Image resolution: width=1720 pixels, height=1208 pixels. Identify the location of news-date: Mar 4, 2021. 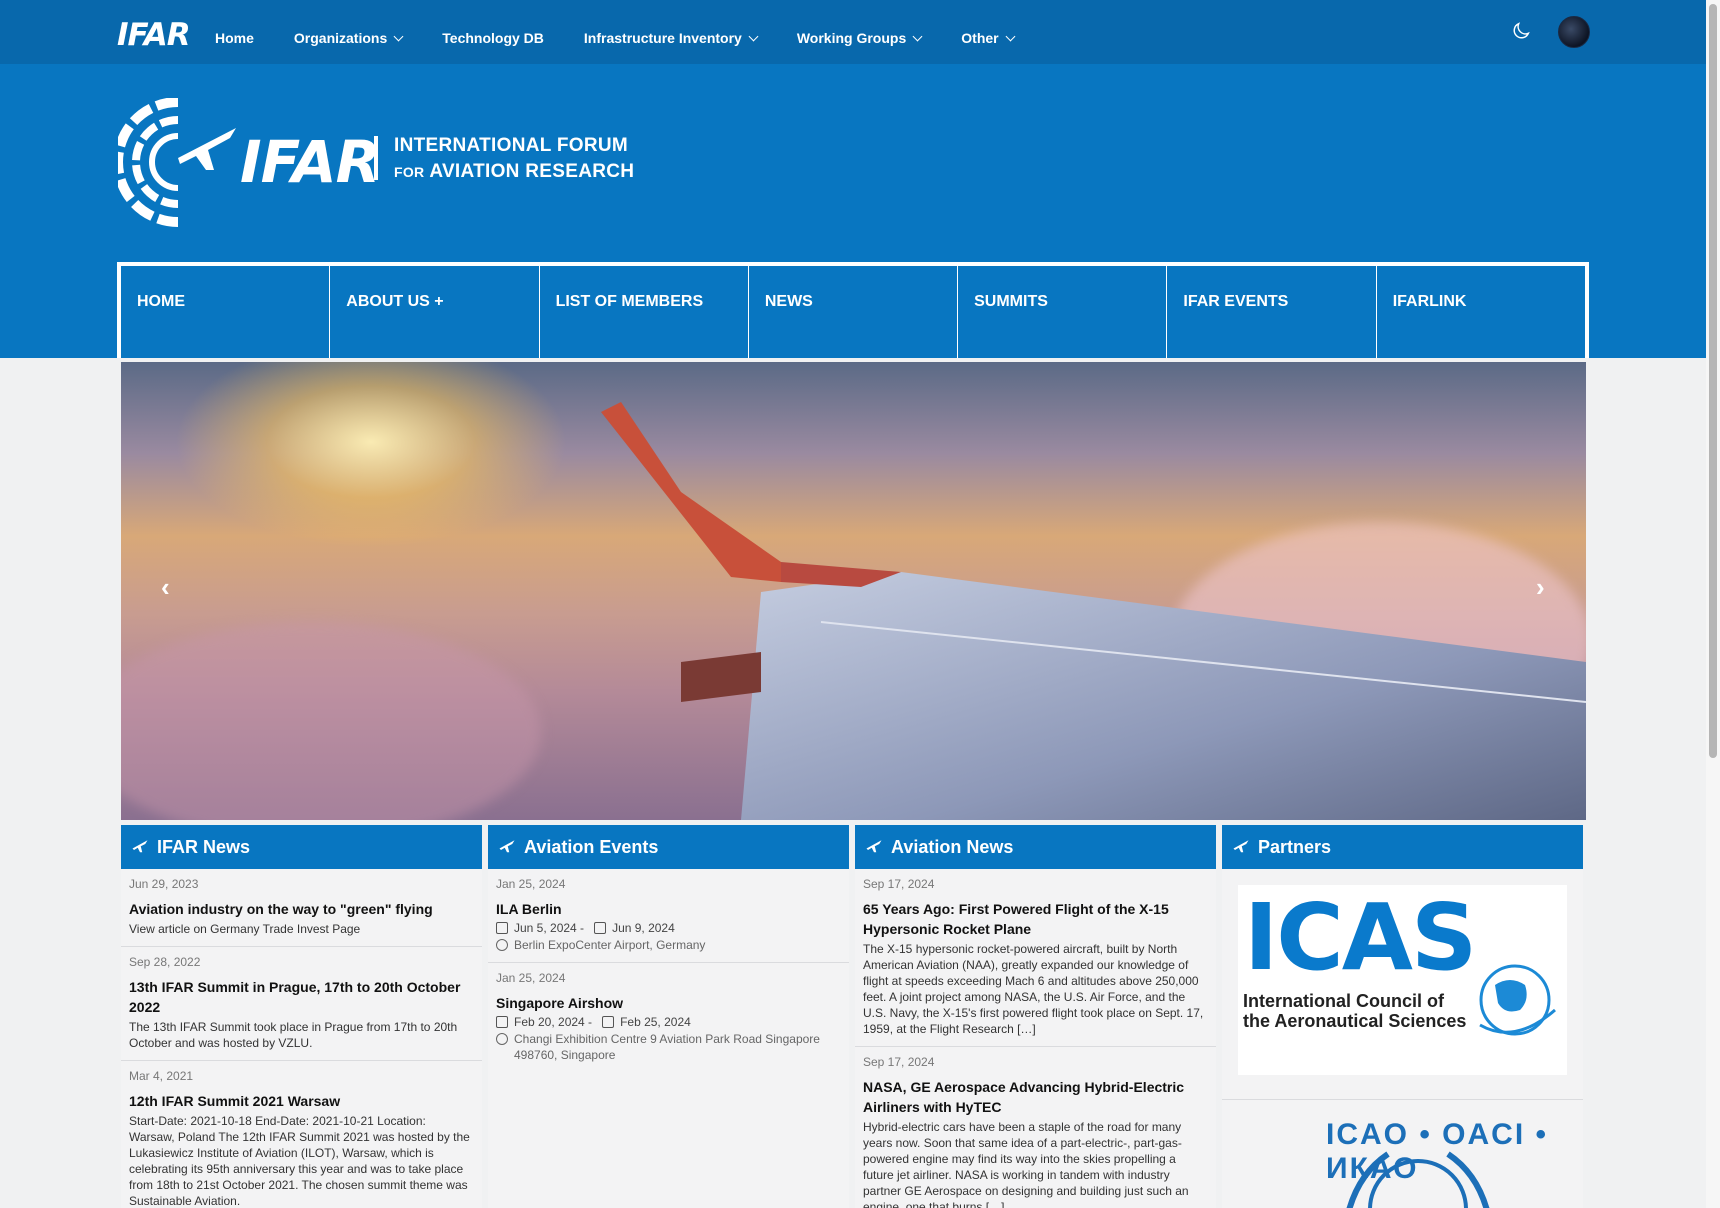
(161, 1076).